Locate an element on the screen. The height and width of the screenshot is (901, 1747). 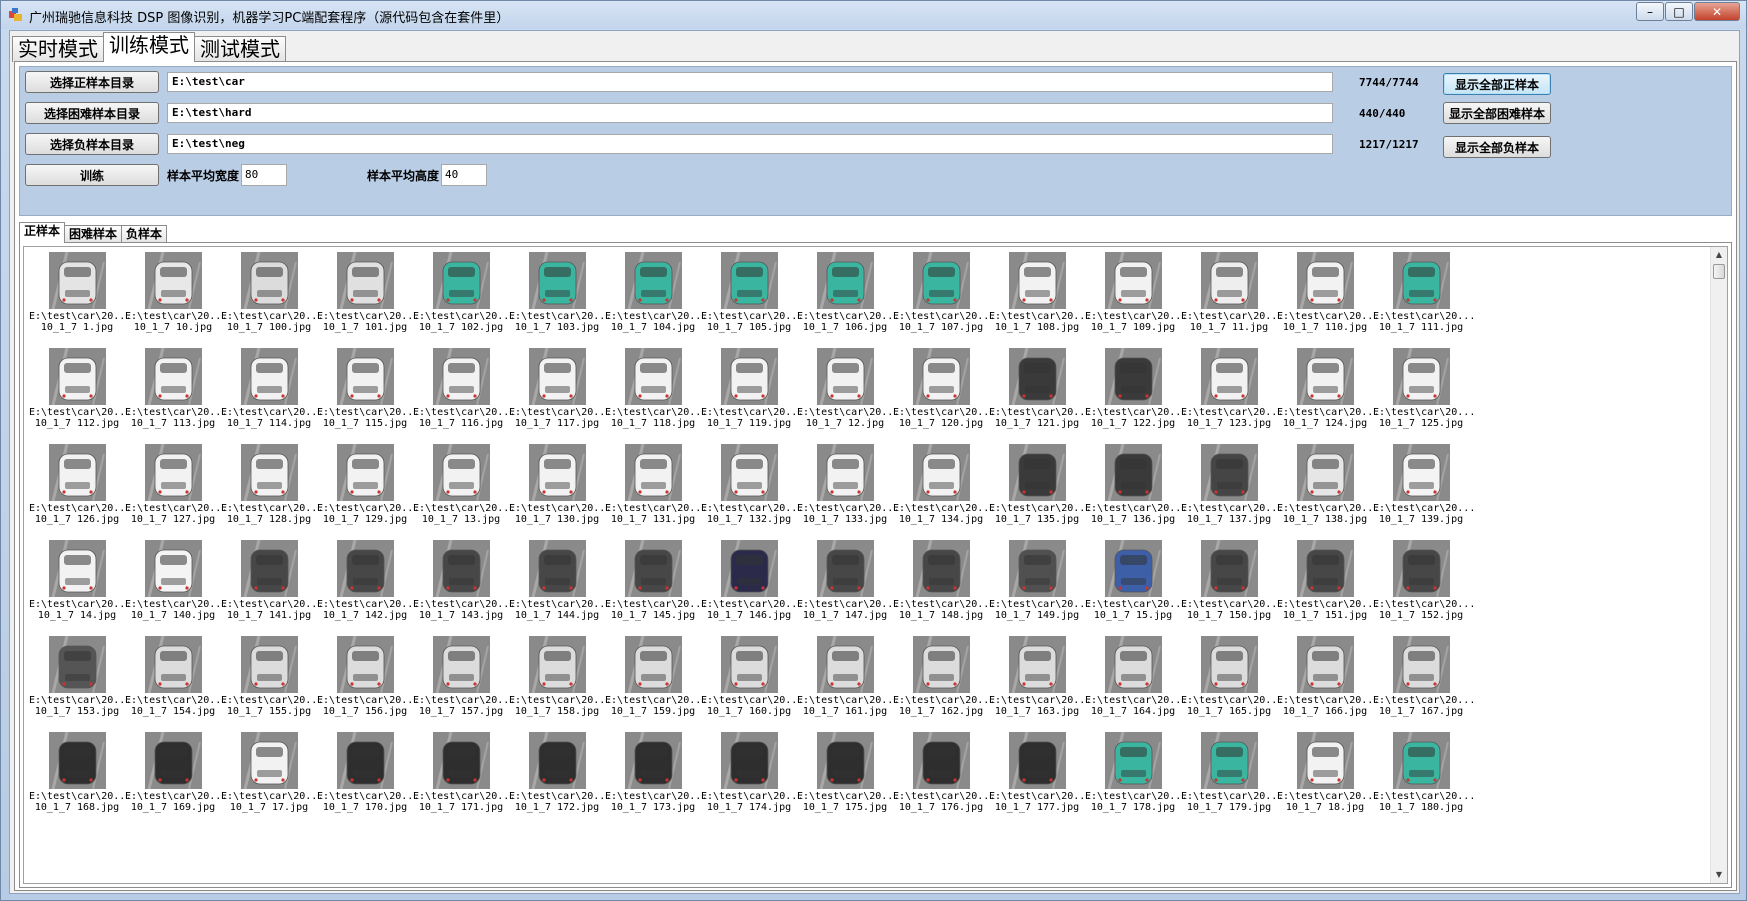
sample-item: E:\test\car\20... 10_1_7 101.jpg is located at coordinates (368, 298).